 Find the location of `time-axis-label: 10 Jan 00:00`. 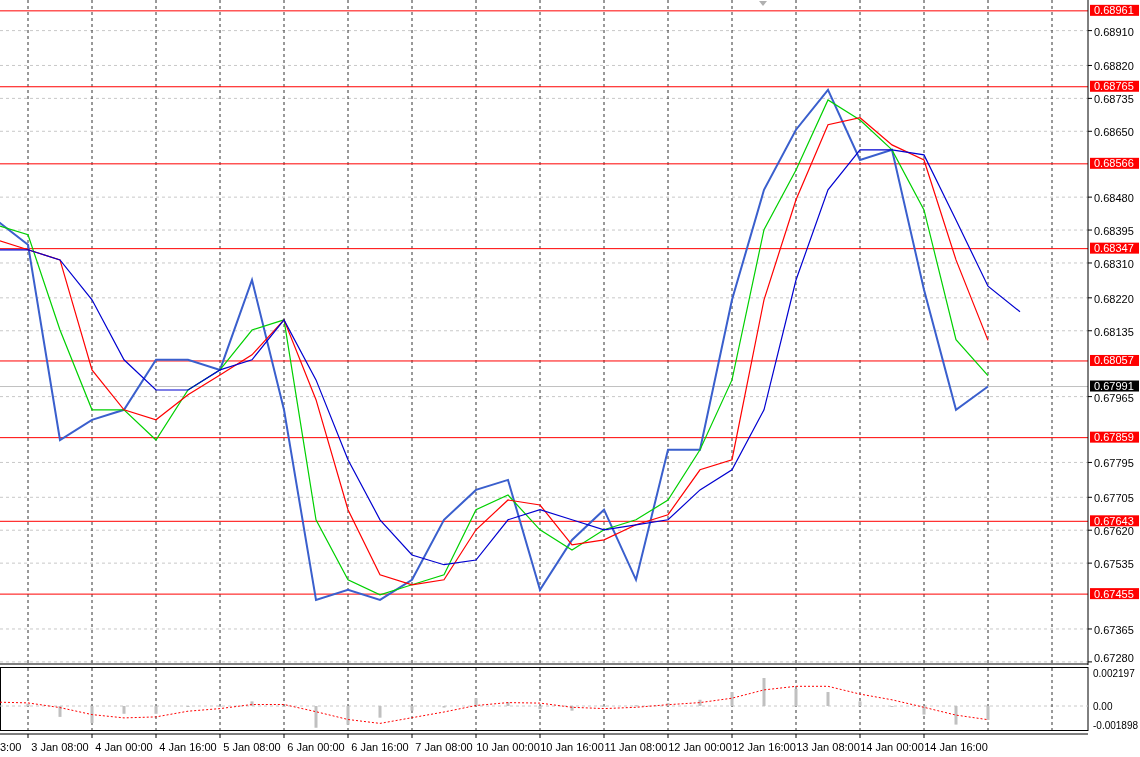

time-axis-label: 10 Jan 00:00 is located at coordinates (508, 747).